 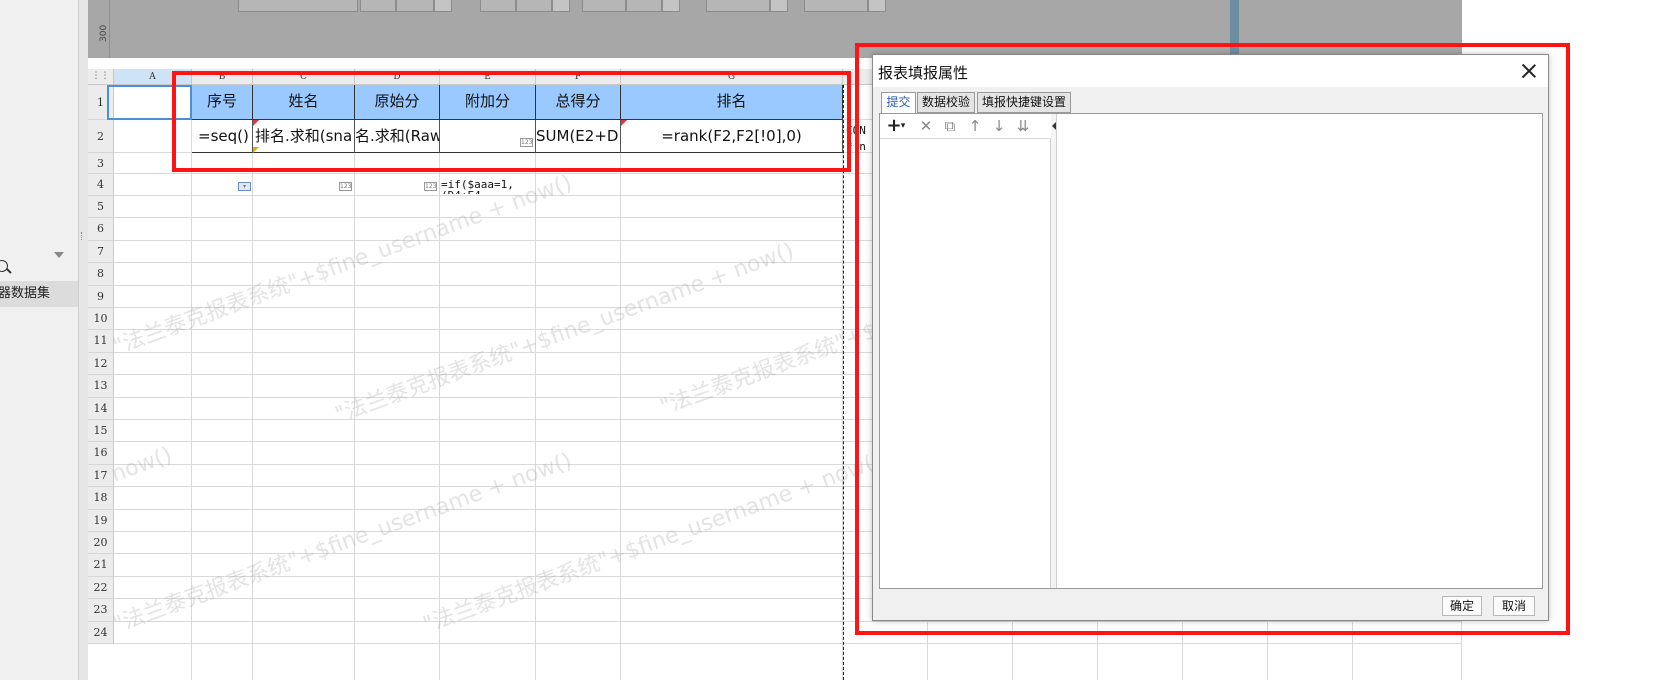 I want to click on row-header-10: 10, so click(x=101, y=319).